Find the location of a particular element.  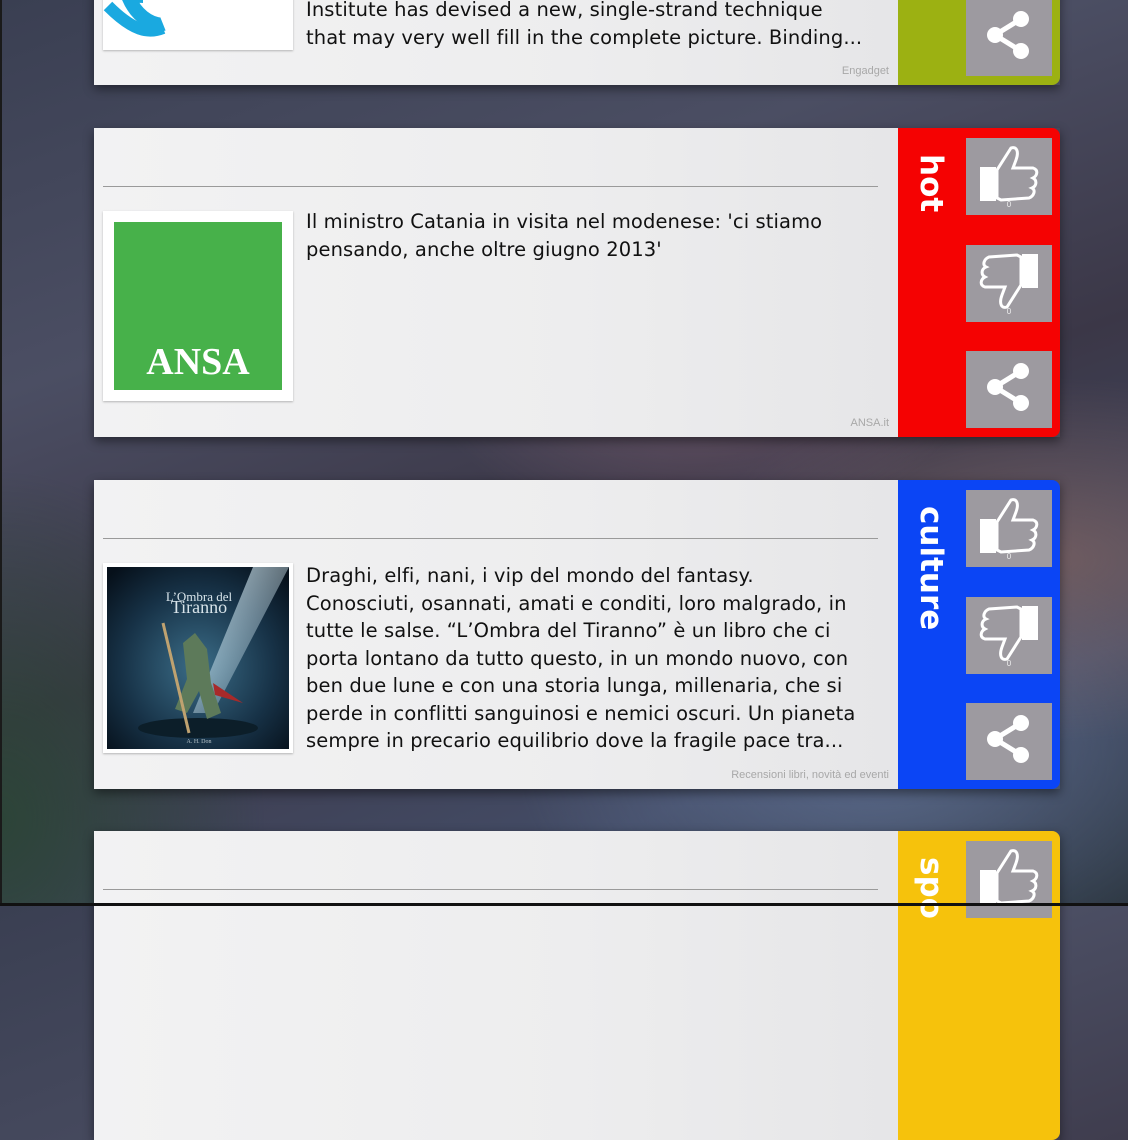

book-cover-image: L’Ombra del Tiranno A. H. Don is located at coordinates (198, 658).